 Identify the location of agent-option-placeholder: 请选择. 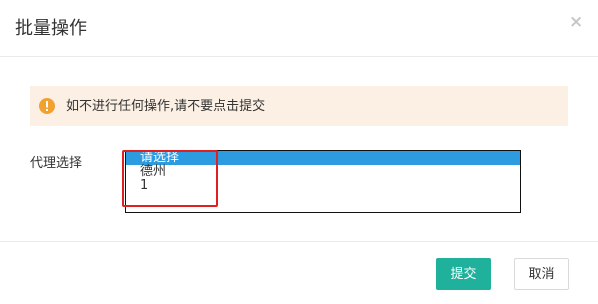
(323, 158).